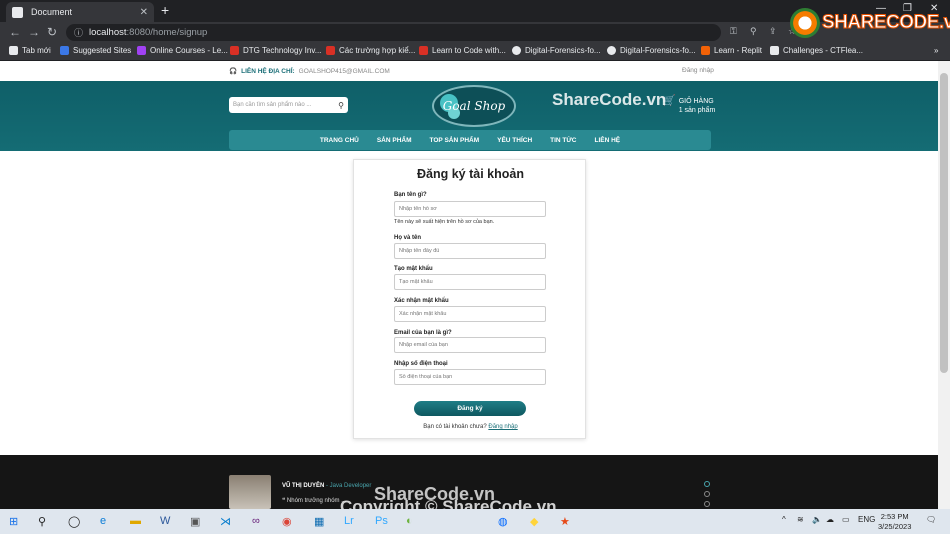  What do you see at coordinates (534, 521) in the screenshot?
I see `python-icon: ◆` at bounding box center [534, 521].